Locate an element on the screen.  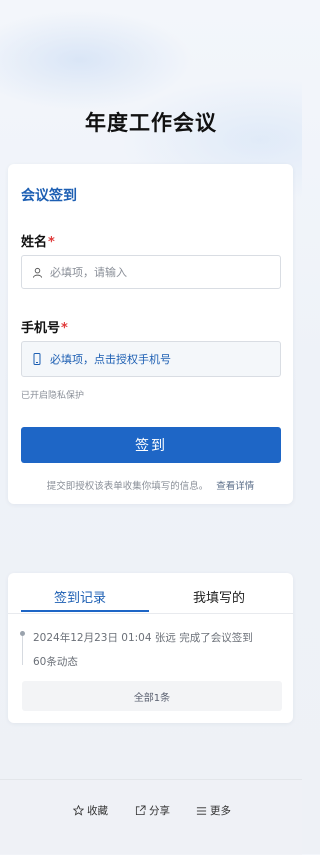
consent-text: 提交即授权该表单收集你填写的信息。 is located at coordinates (127, 486).